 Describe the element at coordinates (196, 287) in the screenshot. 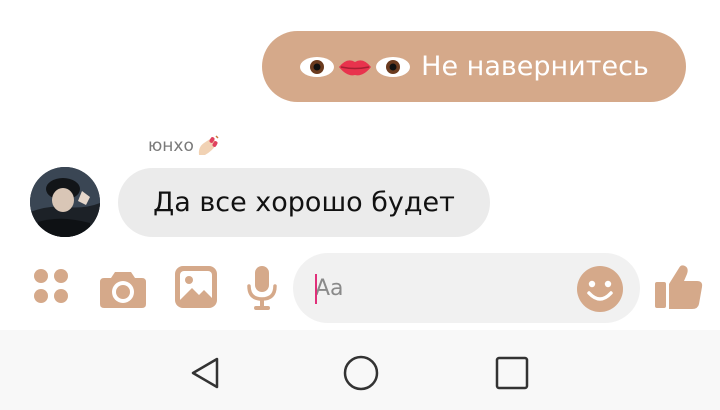

I see `image-icon` at that location.